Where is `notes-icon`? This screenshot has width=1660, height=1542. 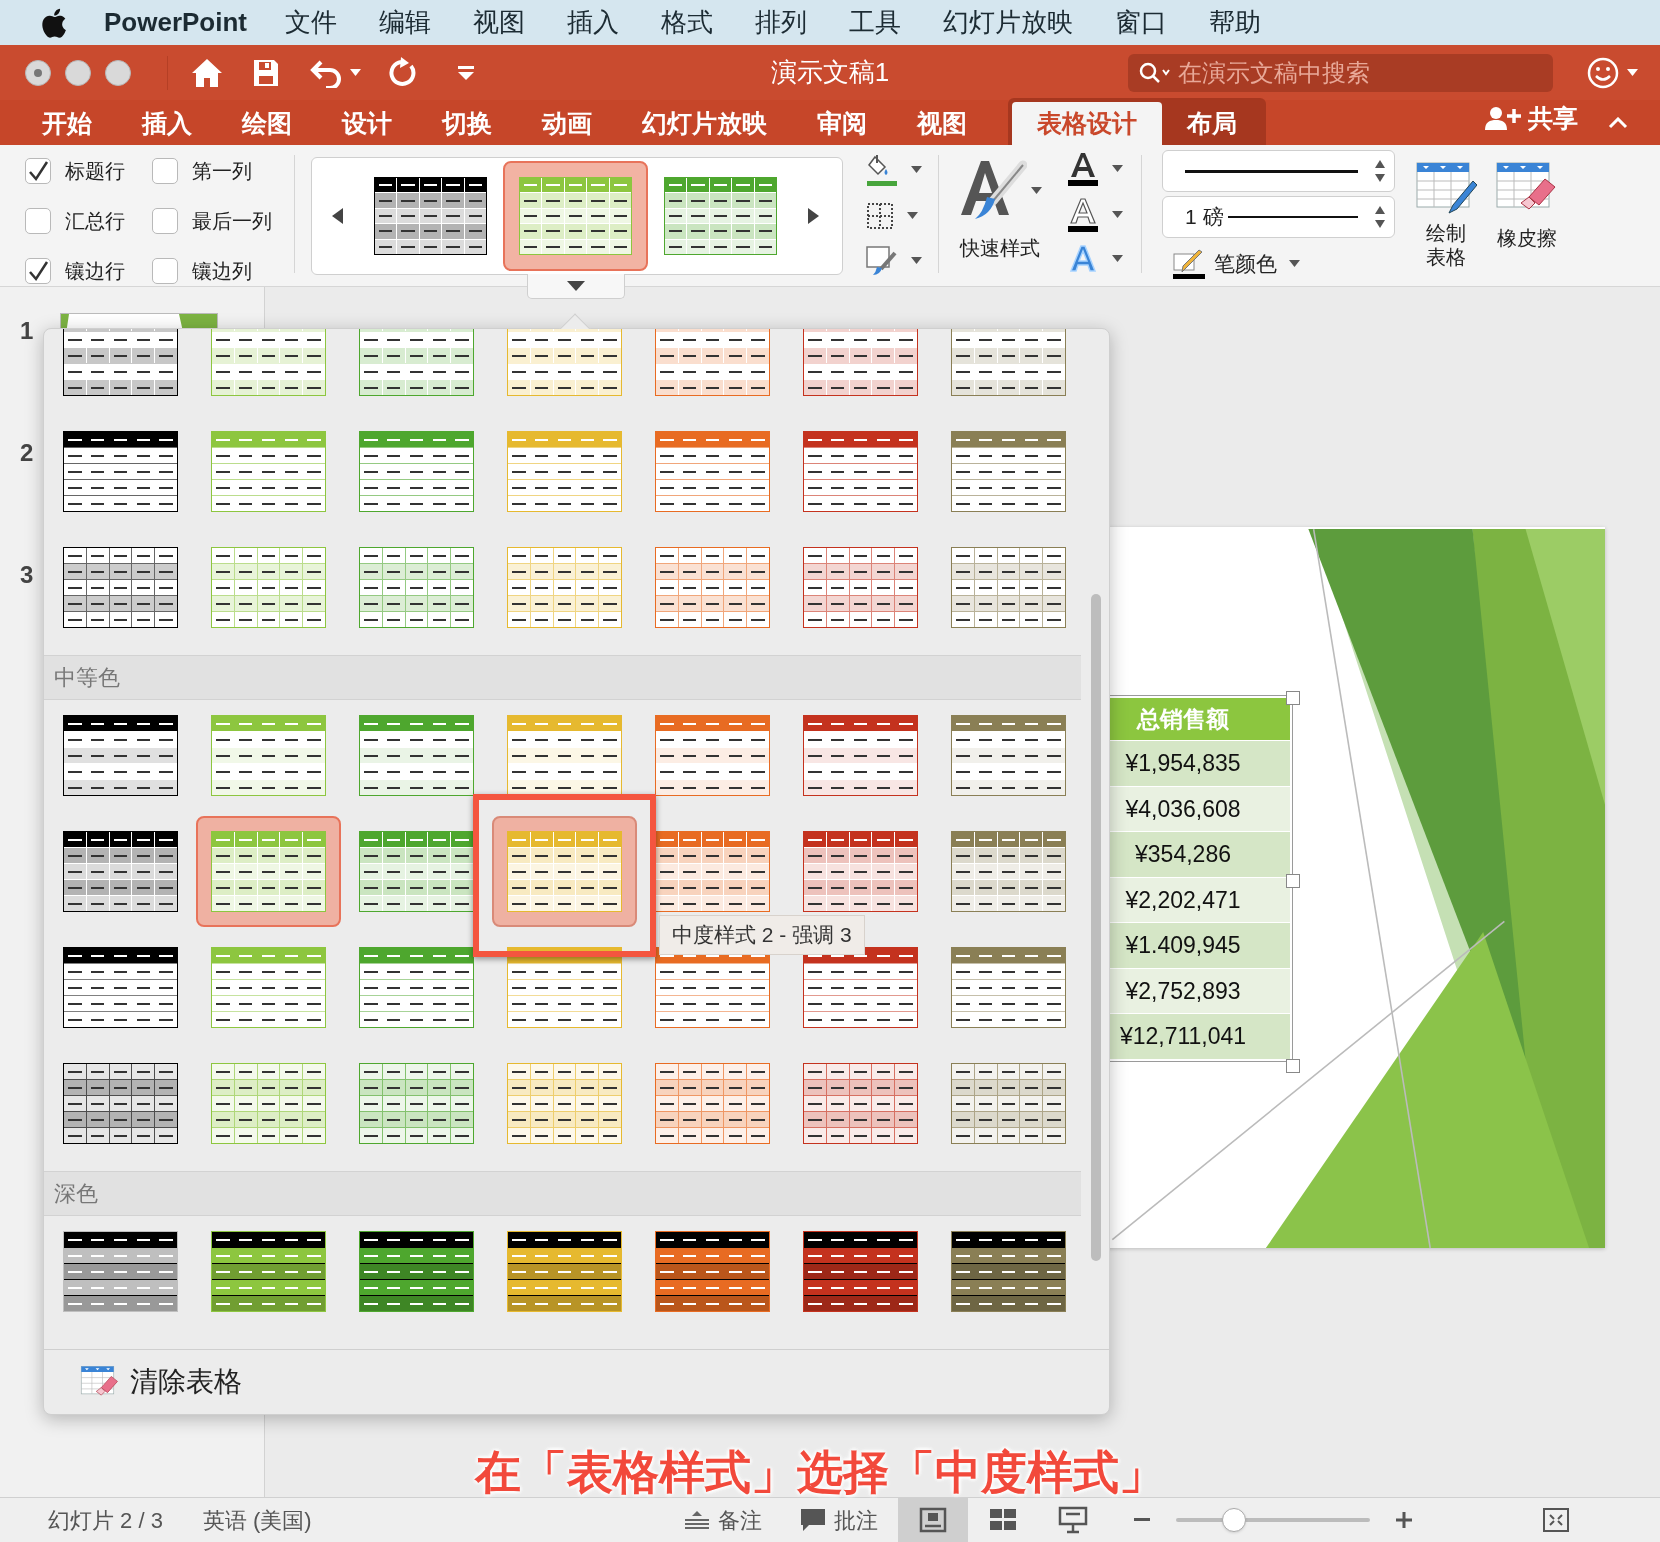
notes-icon is located at coordinates (696, 1520).